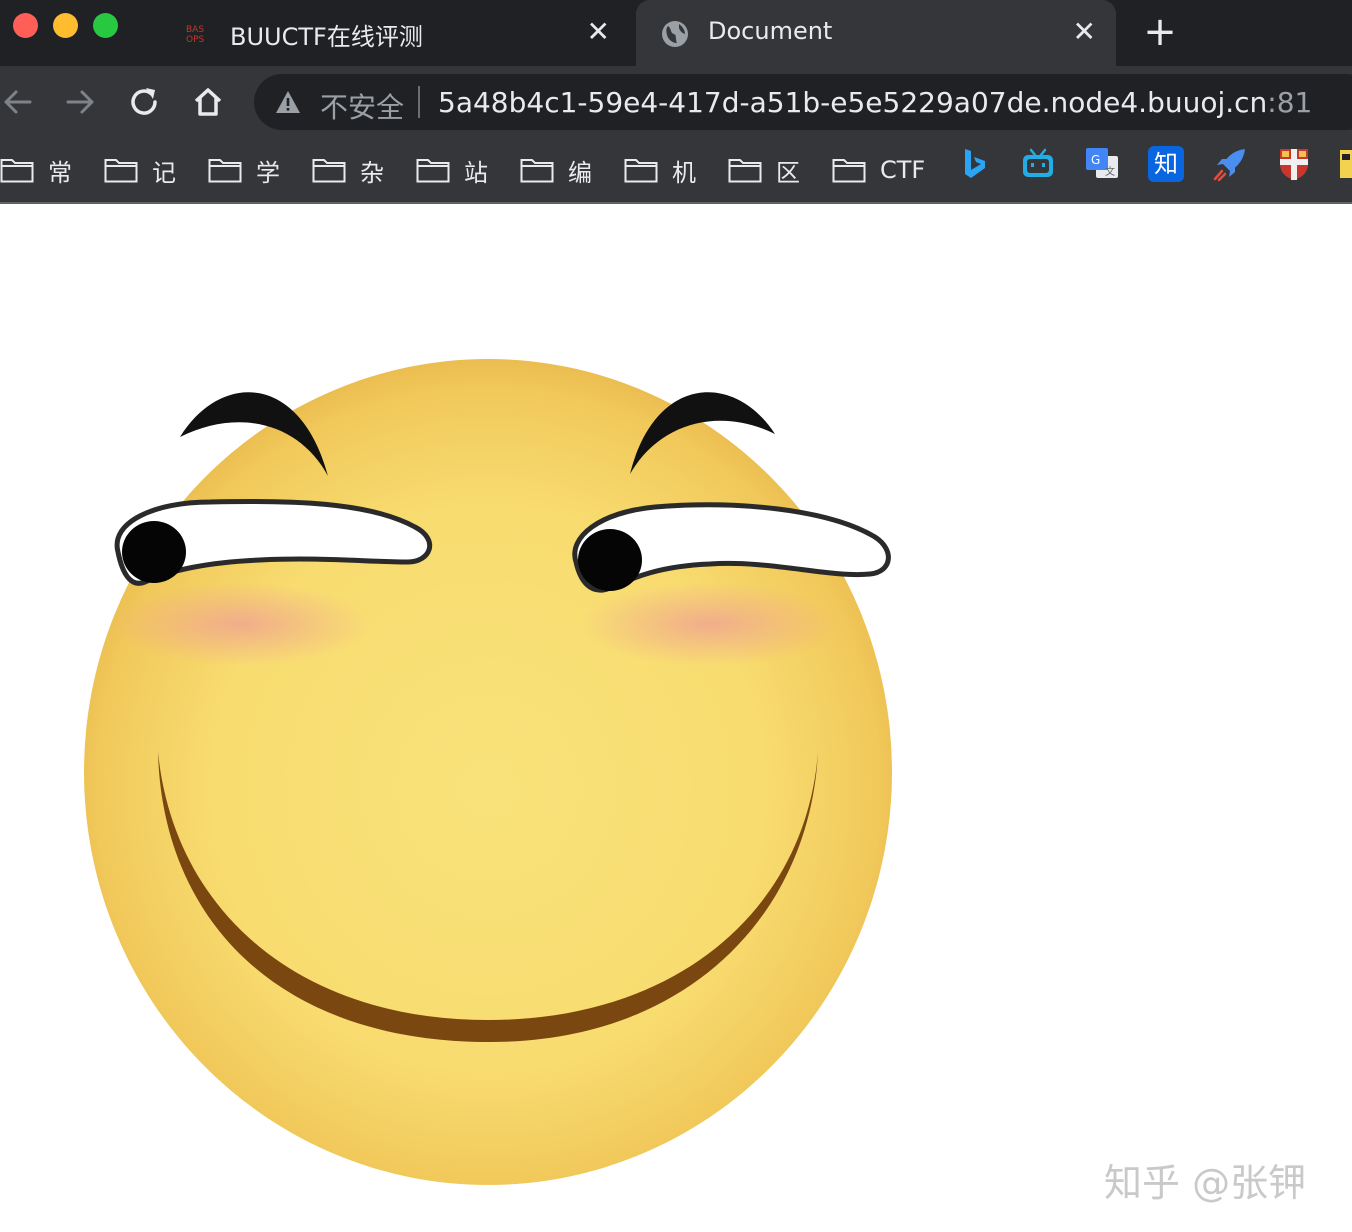 The image size is (1352, 1232). I want to click on bookmark-folder-4: 杂, so click(348, 170).